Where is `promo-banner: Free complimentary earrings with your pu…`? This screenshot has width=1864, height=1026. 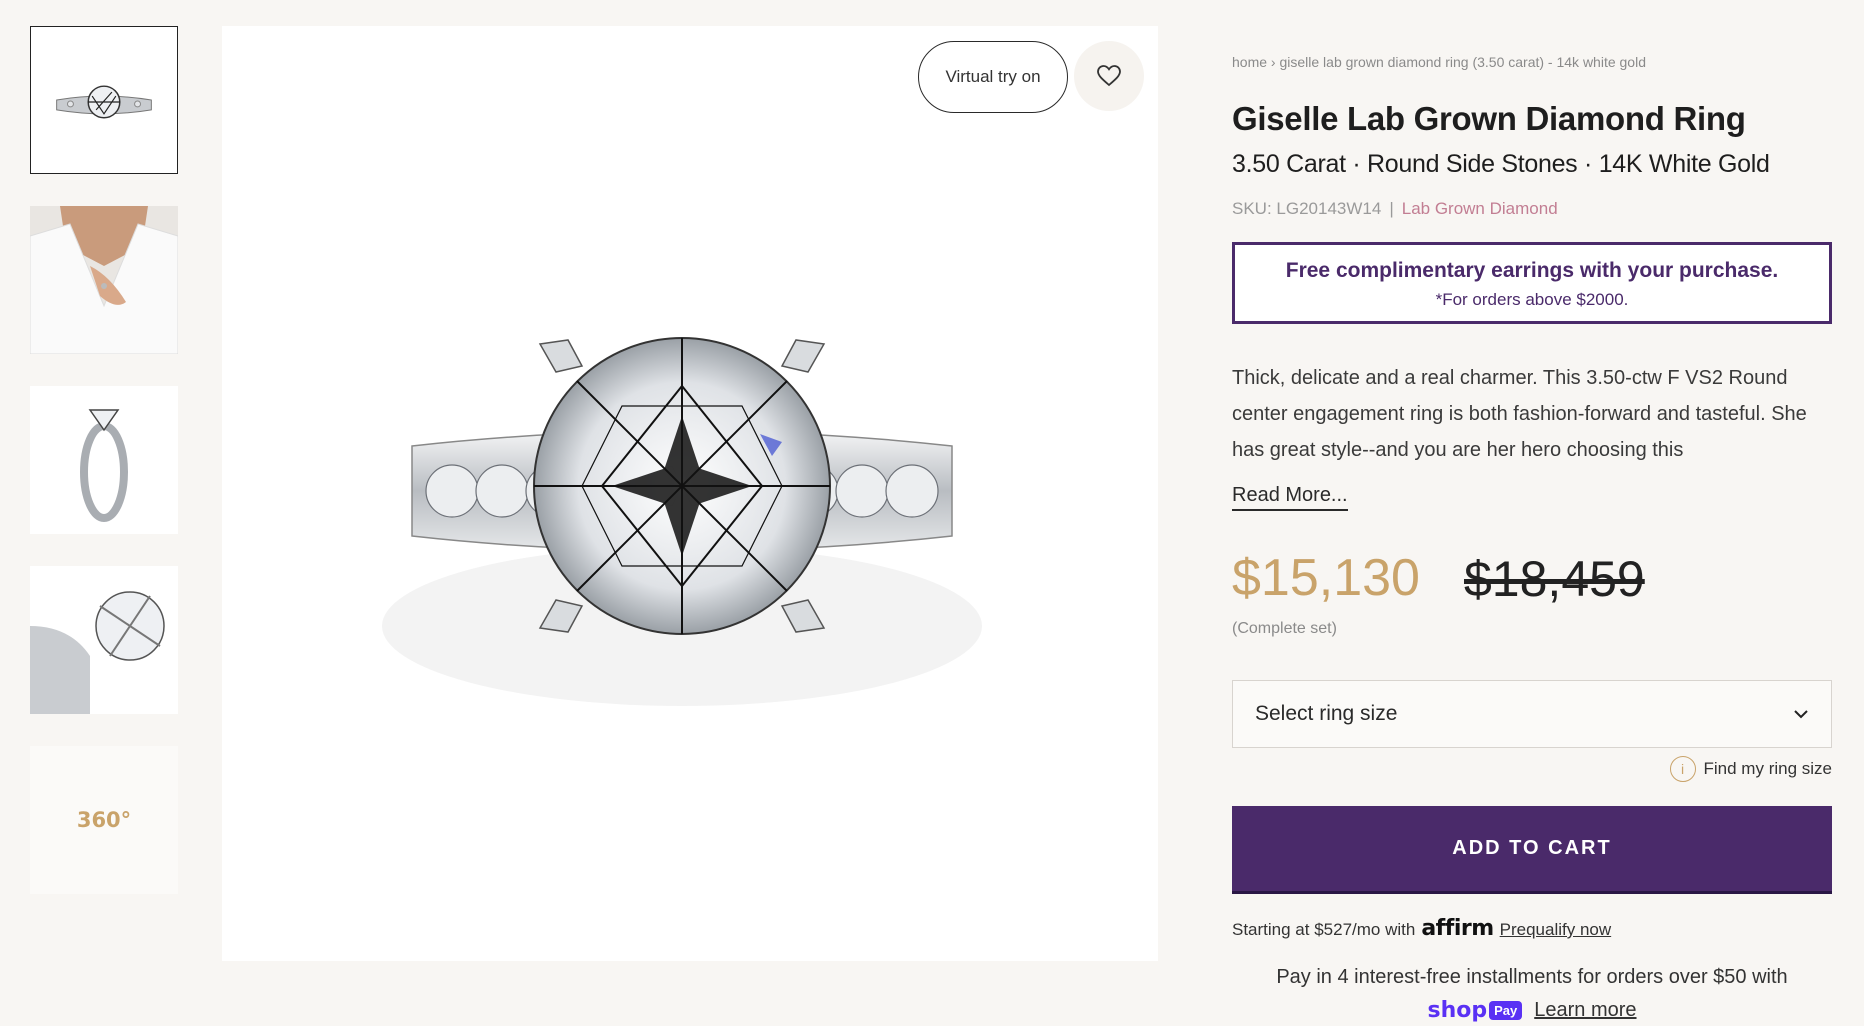 promo-banner: Free complimentary earrings with your pu… is located at coordinates (1532, 283).